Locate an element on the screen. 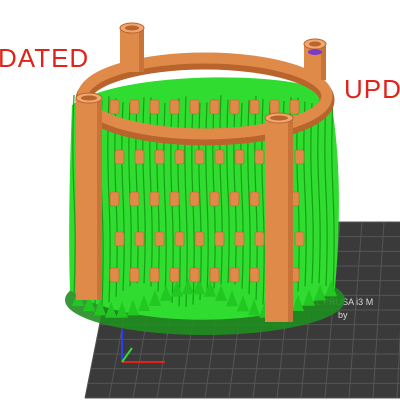 Image resolution: width=400 pixels, height=400 pixels. pillar-front-left-hole is located at coordinates (89, 98).